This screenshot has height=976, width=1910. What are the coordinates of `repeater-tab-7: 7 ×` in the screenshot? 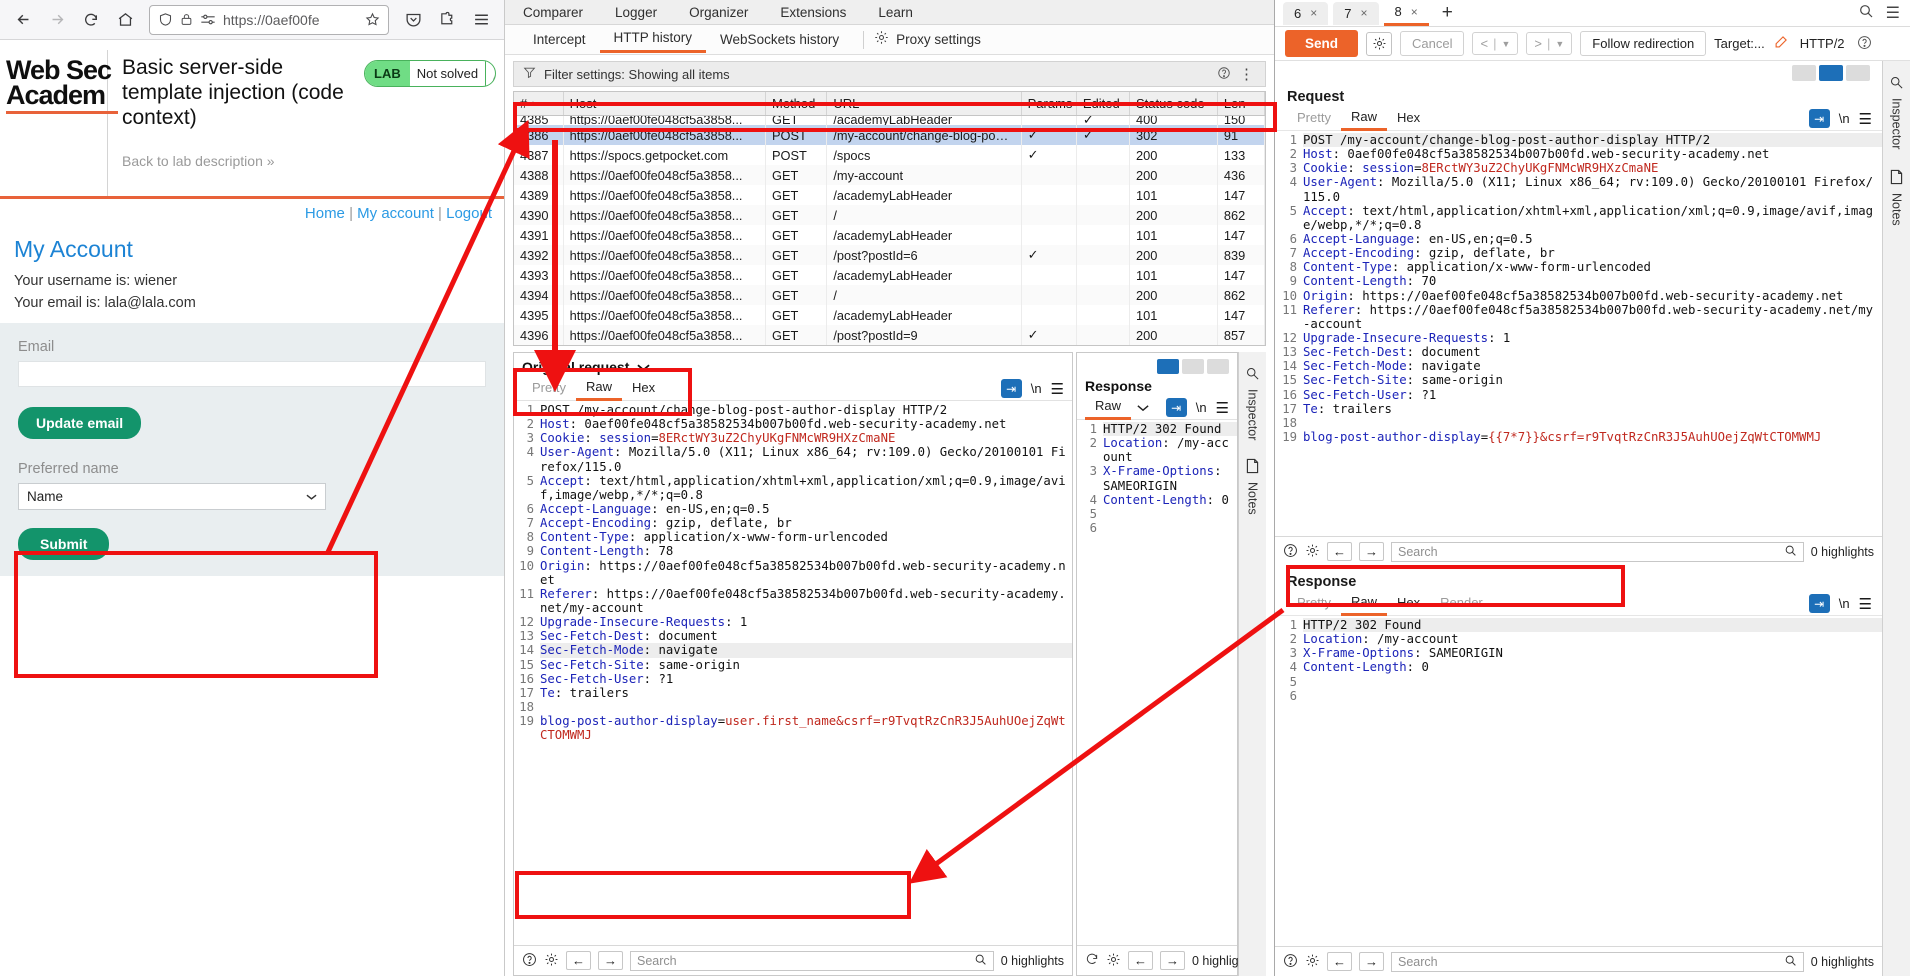 It's located at (1356, 13).